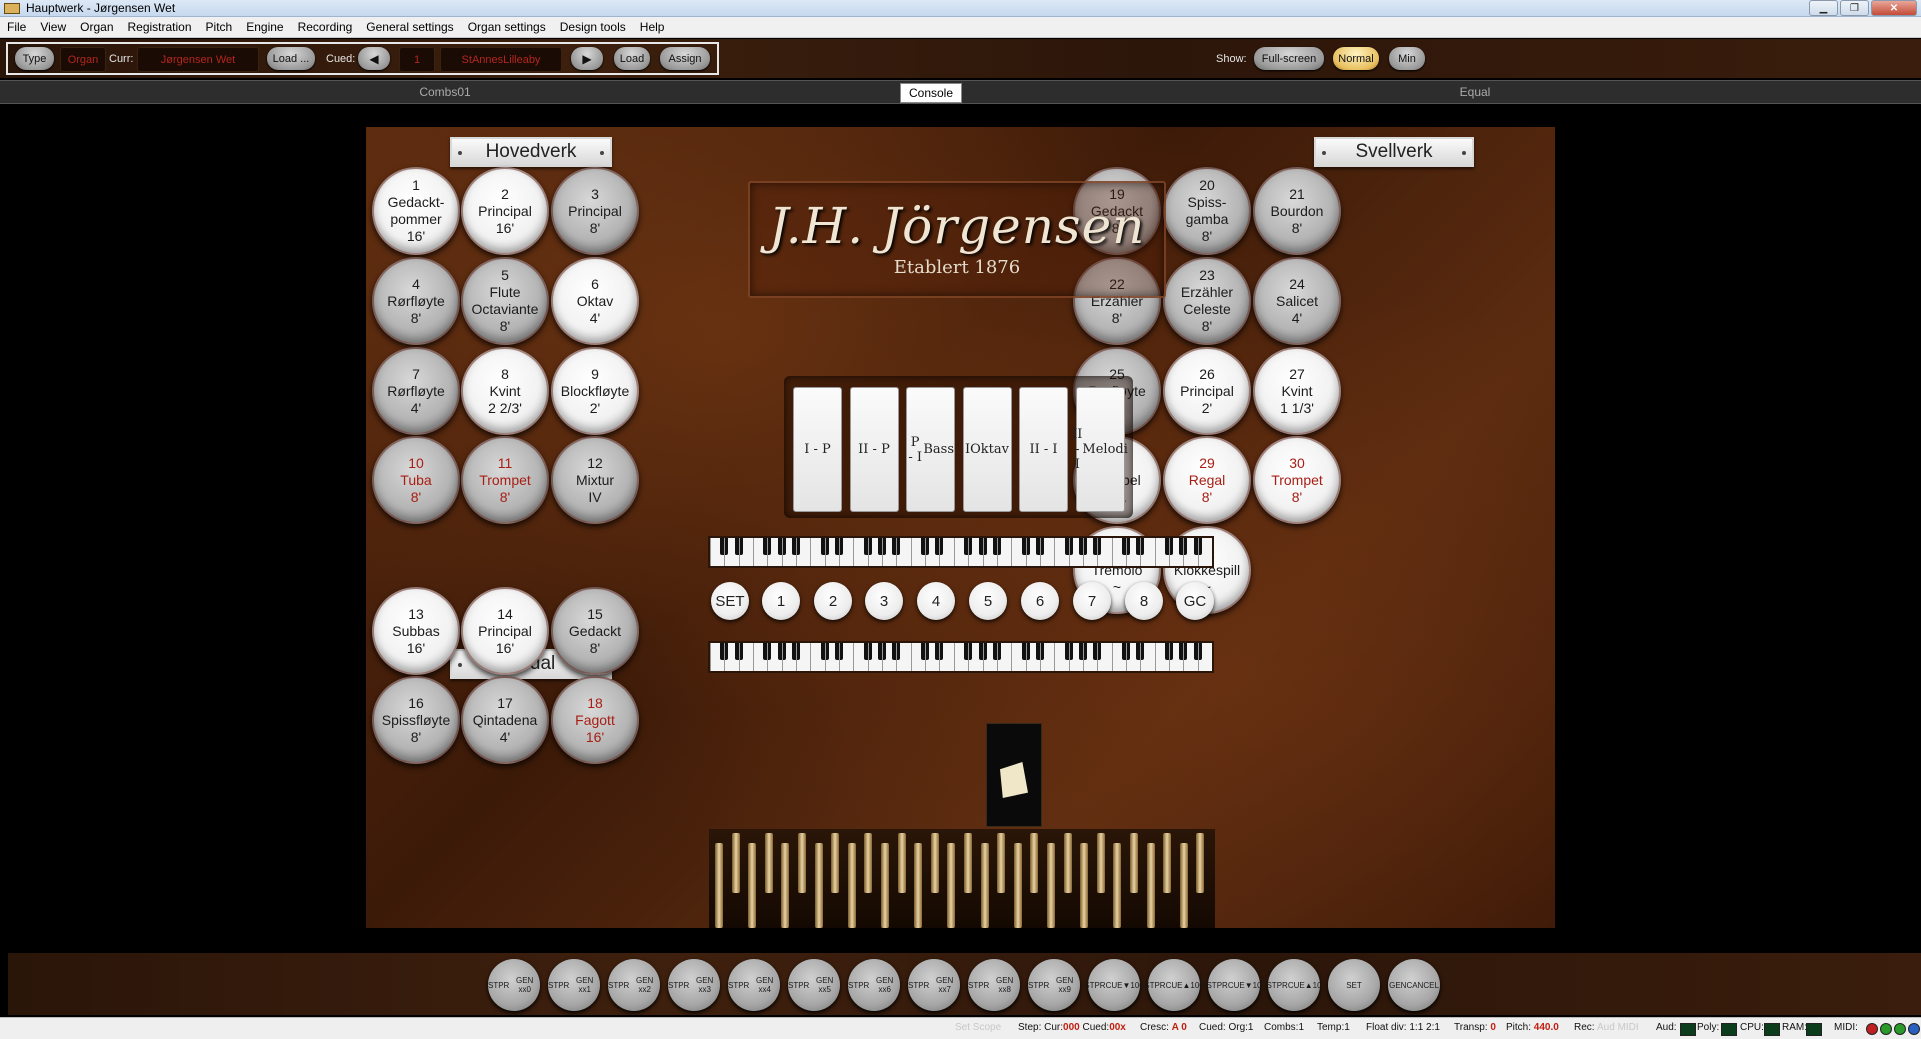 Image resolution: width=1921 pixels, height=1039 pixels. Describe the element at coordinates (505, 631) in the screenshot. I see `stop-knob-14: 14 Principal 16'` at that location.